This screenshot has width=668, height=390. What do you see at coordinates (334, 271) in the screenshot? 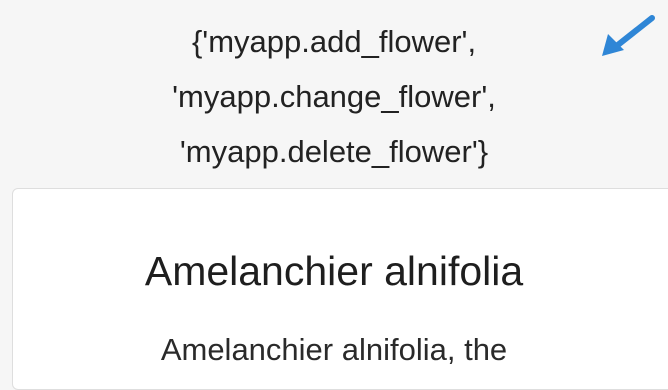
I see `card-title: Amelanchier alnifolia` at bounding box center [334, 271].